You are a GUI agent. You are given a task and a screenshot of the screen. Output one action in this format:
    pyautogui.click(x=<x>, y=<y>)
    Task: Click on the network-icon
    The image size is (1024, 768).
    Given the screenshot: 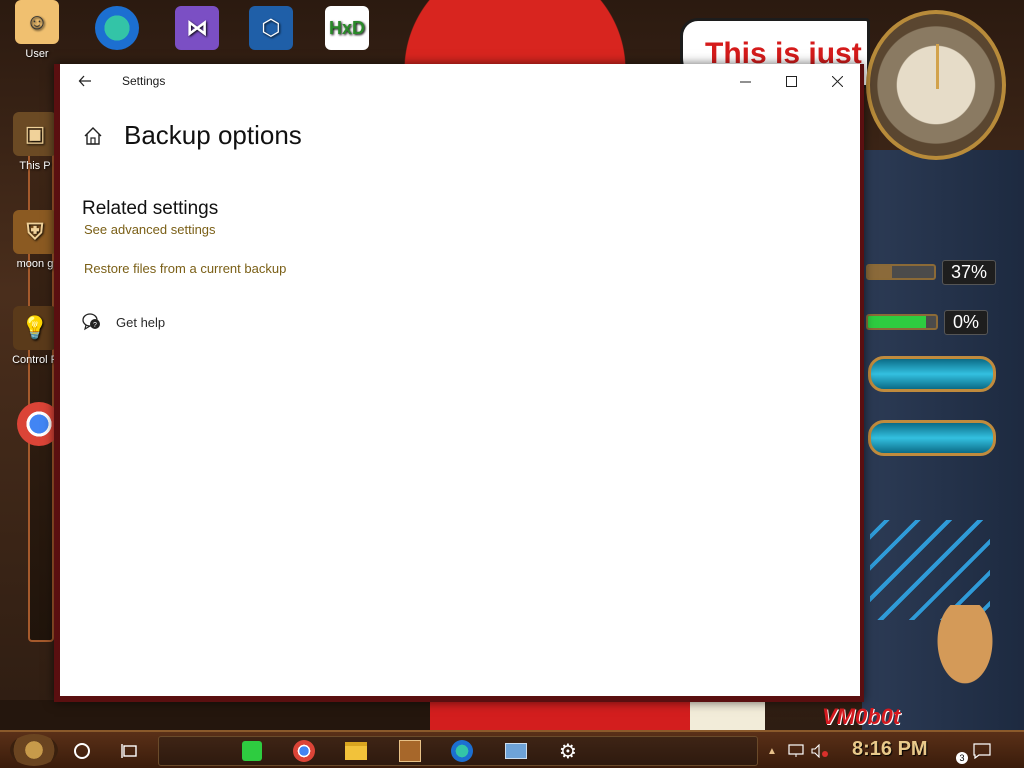 What is the action you would take?
    pyautogui.click(x=796, y=750)
    